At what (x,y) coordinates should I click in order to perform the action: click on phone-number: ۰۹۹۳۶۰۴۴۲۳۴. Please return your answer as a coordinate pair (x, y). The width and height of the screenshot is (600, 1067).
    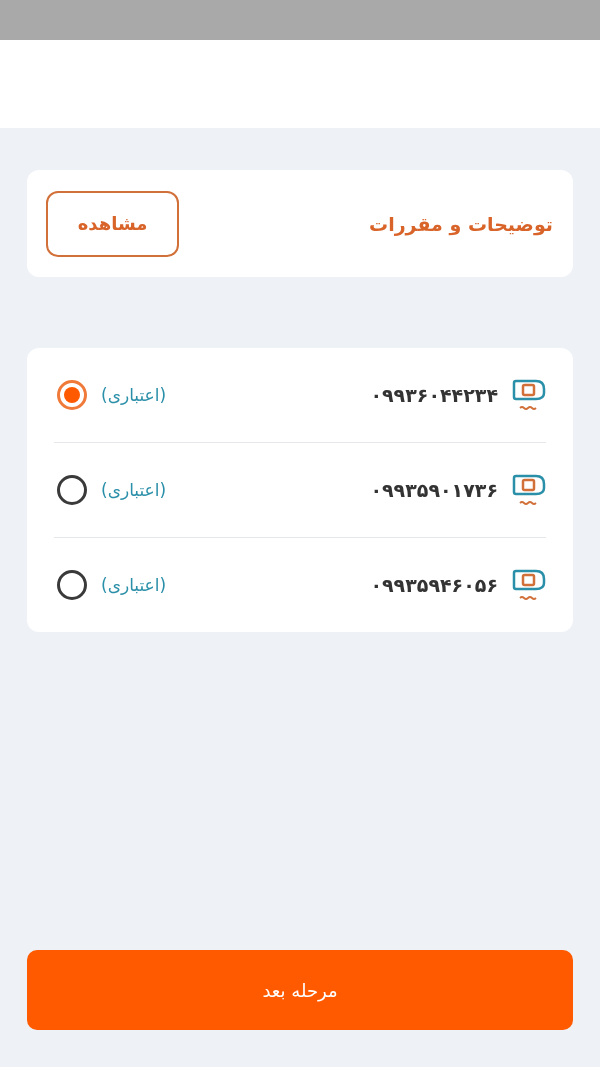
    Looking at the image, I should click on (434, 395).